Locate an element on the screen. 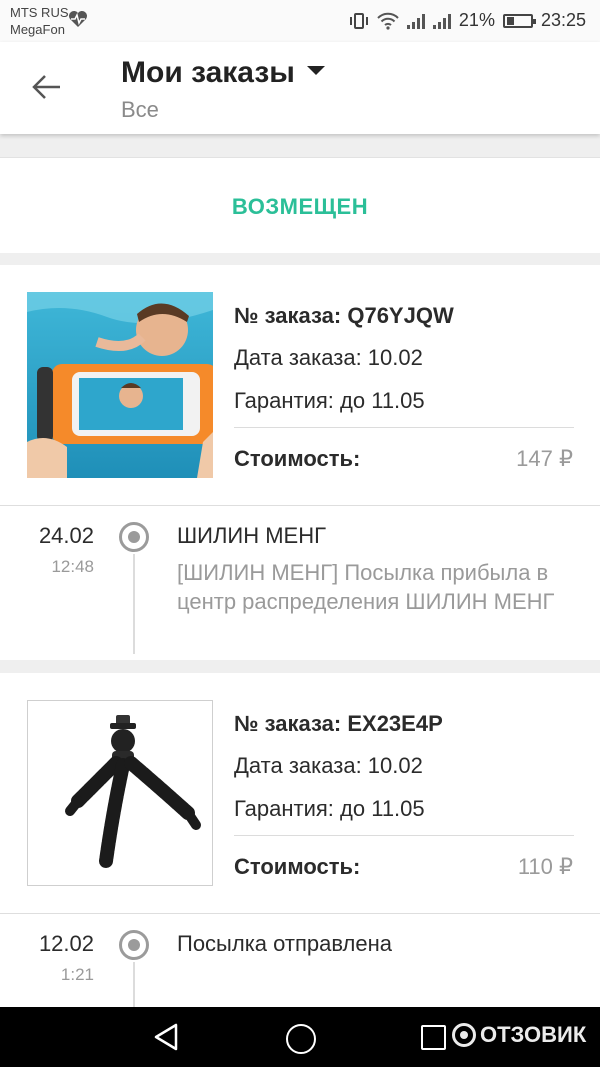  page-title: Мои заказы is located at coordinates (223, 73).